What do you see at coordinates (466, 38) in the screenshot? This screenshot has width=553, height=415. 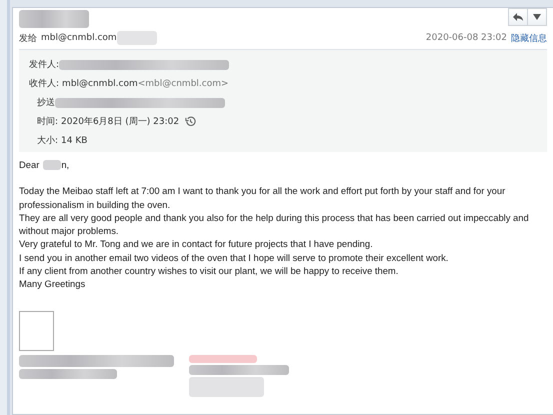 I see `date-text: 2020-06-08 23:02` at bounding box center [466, 38].